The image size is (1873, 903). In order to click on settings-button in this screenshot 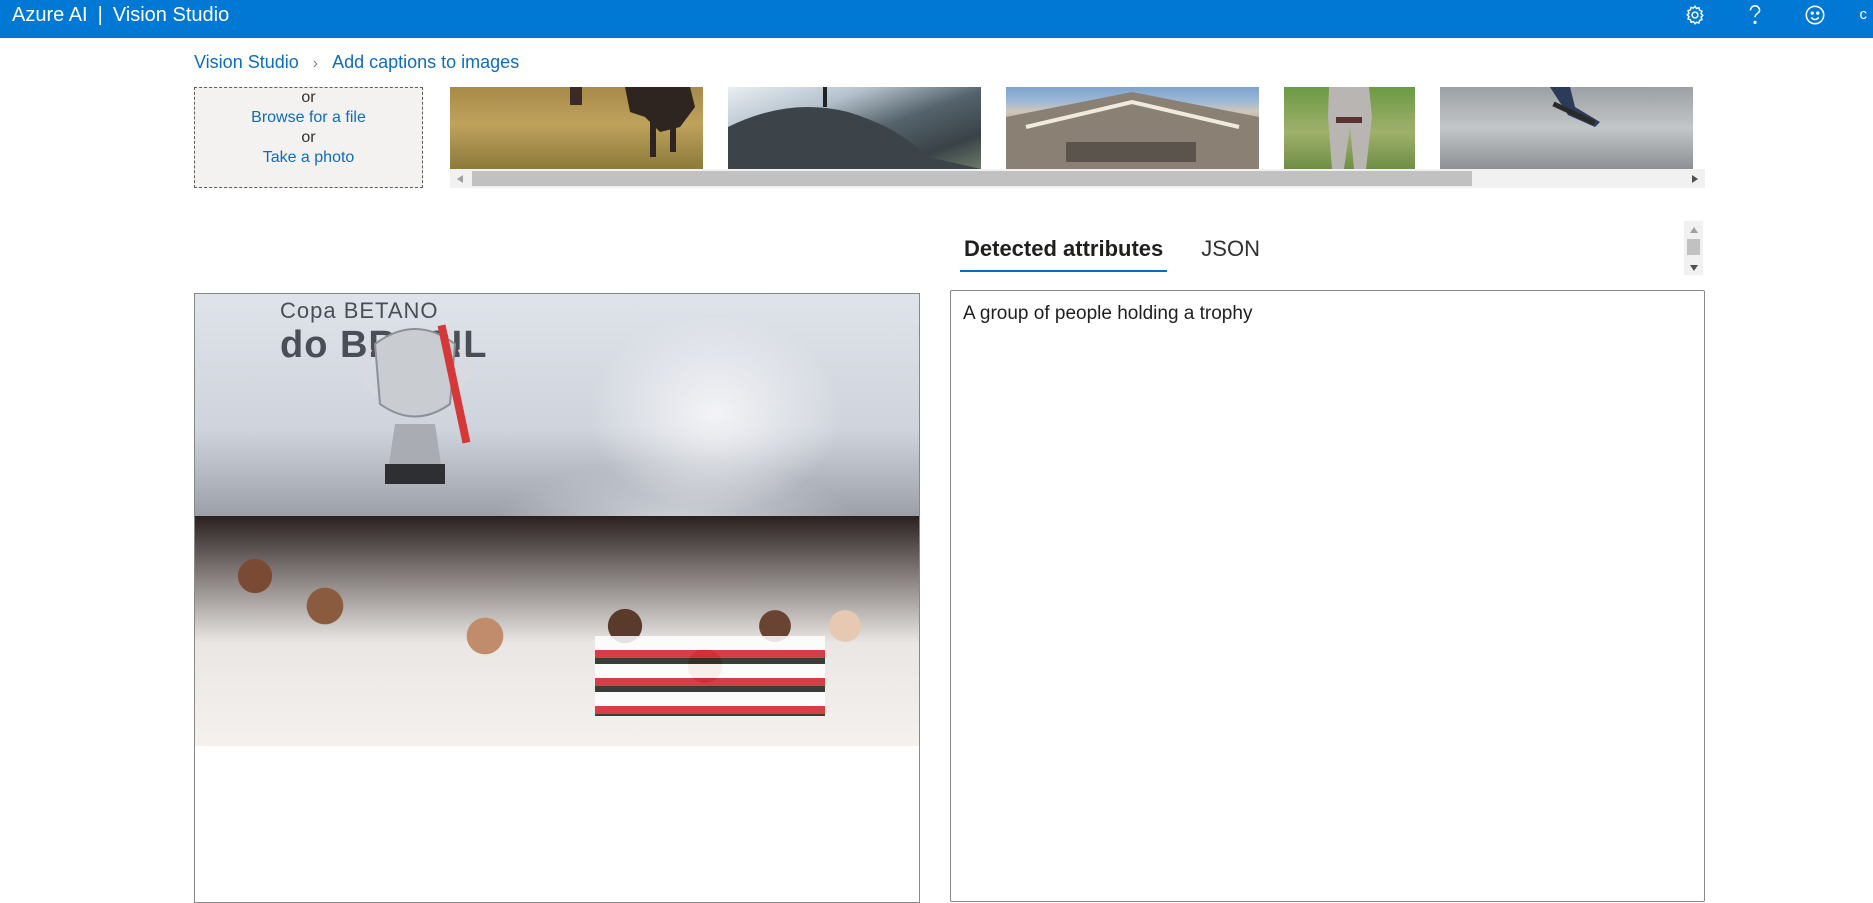, I will do `click(1695, 15)`.